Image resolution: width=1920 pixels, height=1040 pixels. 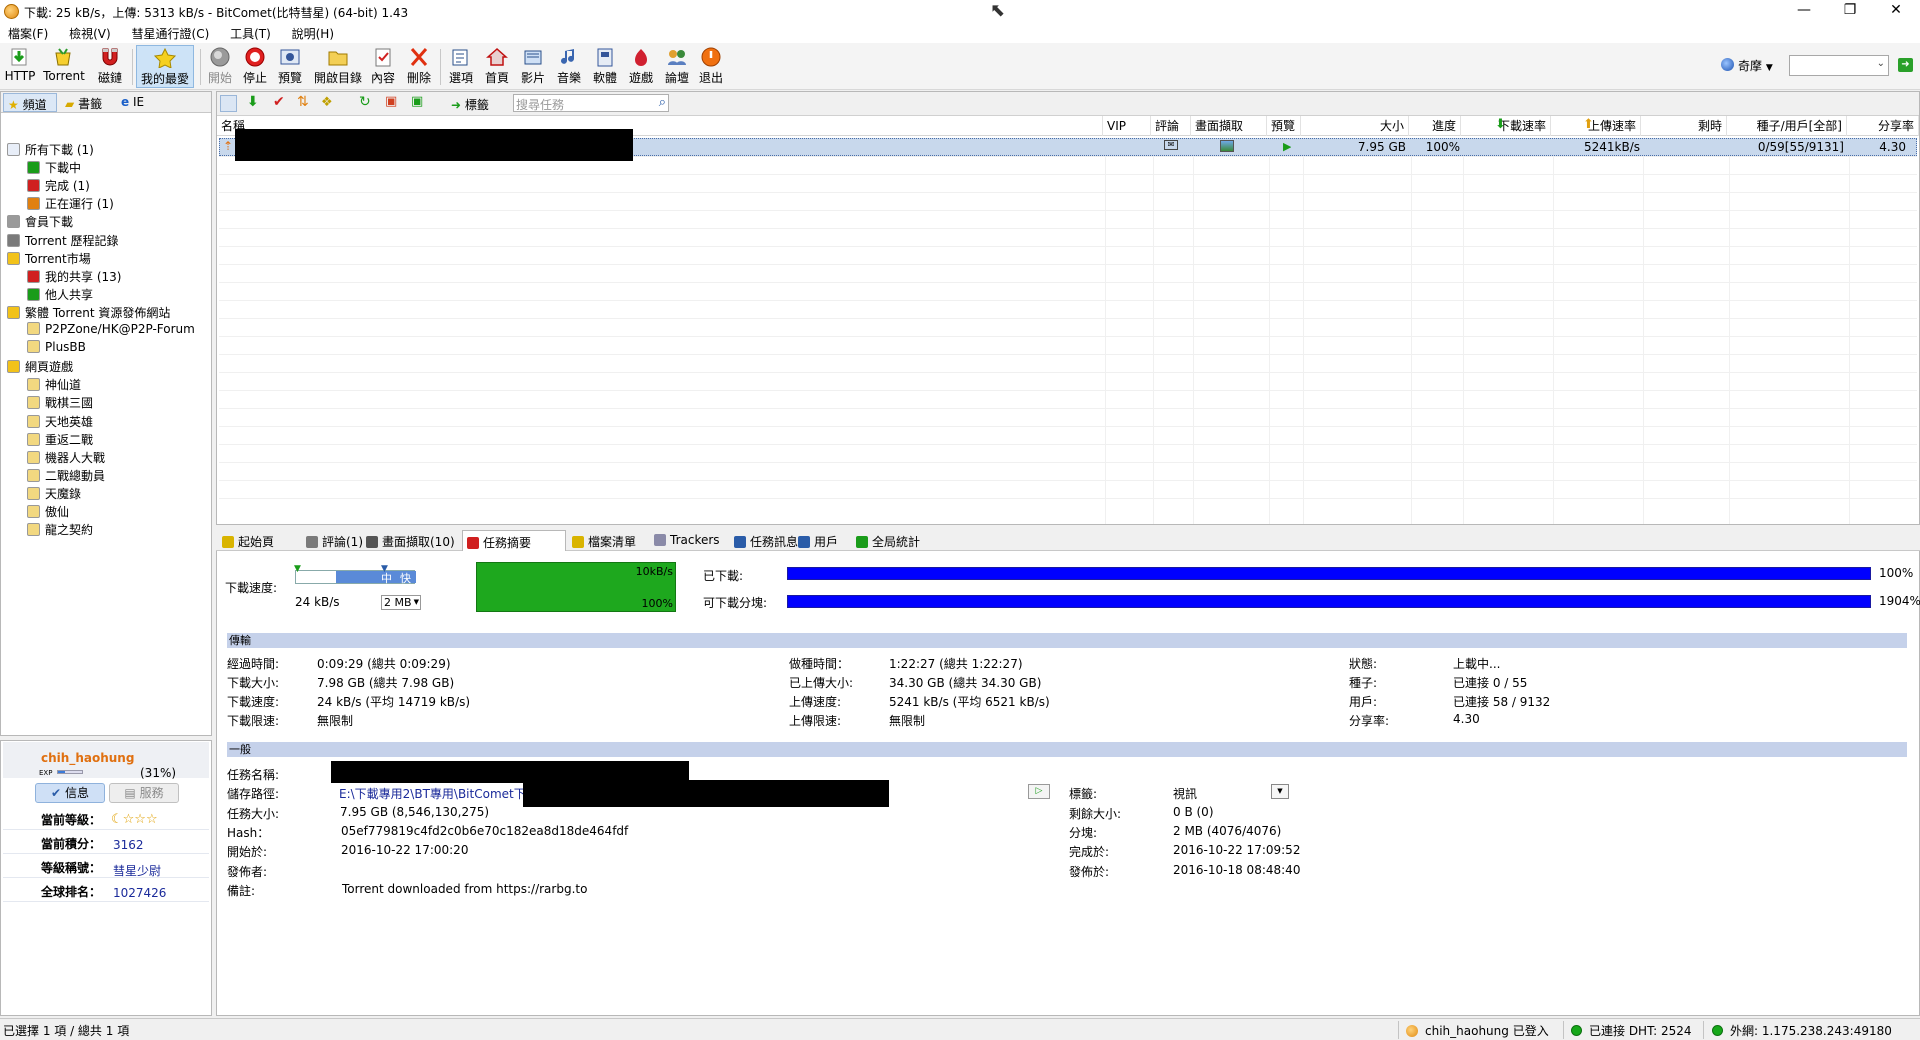 What do you see at coordinates (279, 102) in the screenshot?
I see `completed-filter-icon: ✔` at bounding box center [279, 102].